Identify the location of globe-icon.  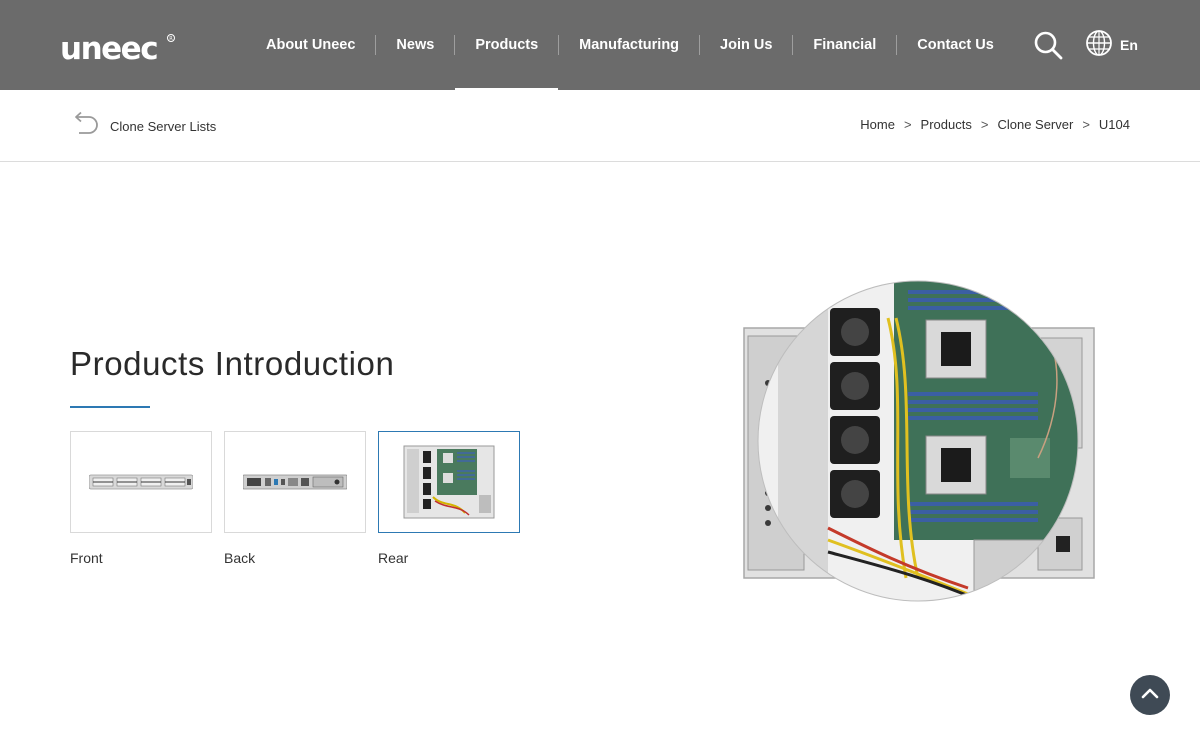
(1099, 45).